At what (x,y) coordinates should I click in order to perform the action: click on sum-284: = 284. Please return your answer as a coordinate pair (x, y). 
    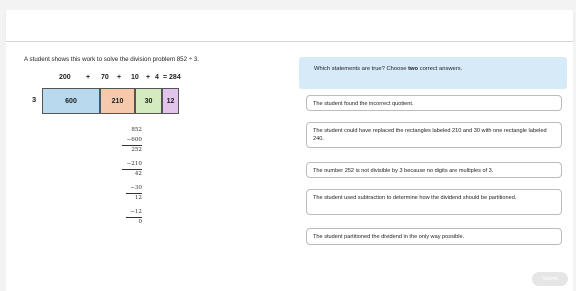
    Looking at the image, I should click on (172, 77).